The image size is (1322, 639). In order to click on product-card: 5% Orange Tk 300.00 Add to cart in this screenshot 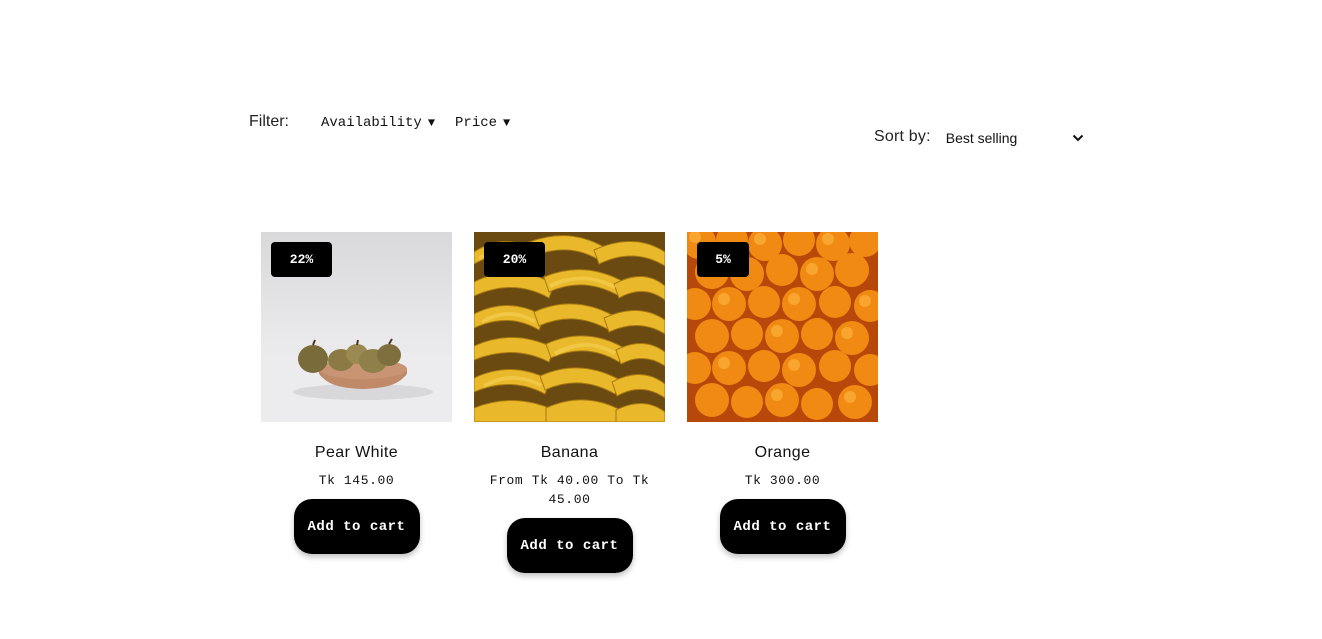, I will do `click(782, 402)`.